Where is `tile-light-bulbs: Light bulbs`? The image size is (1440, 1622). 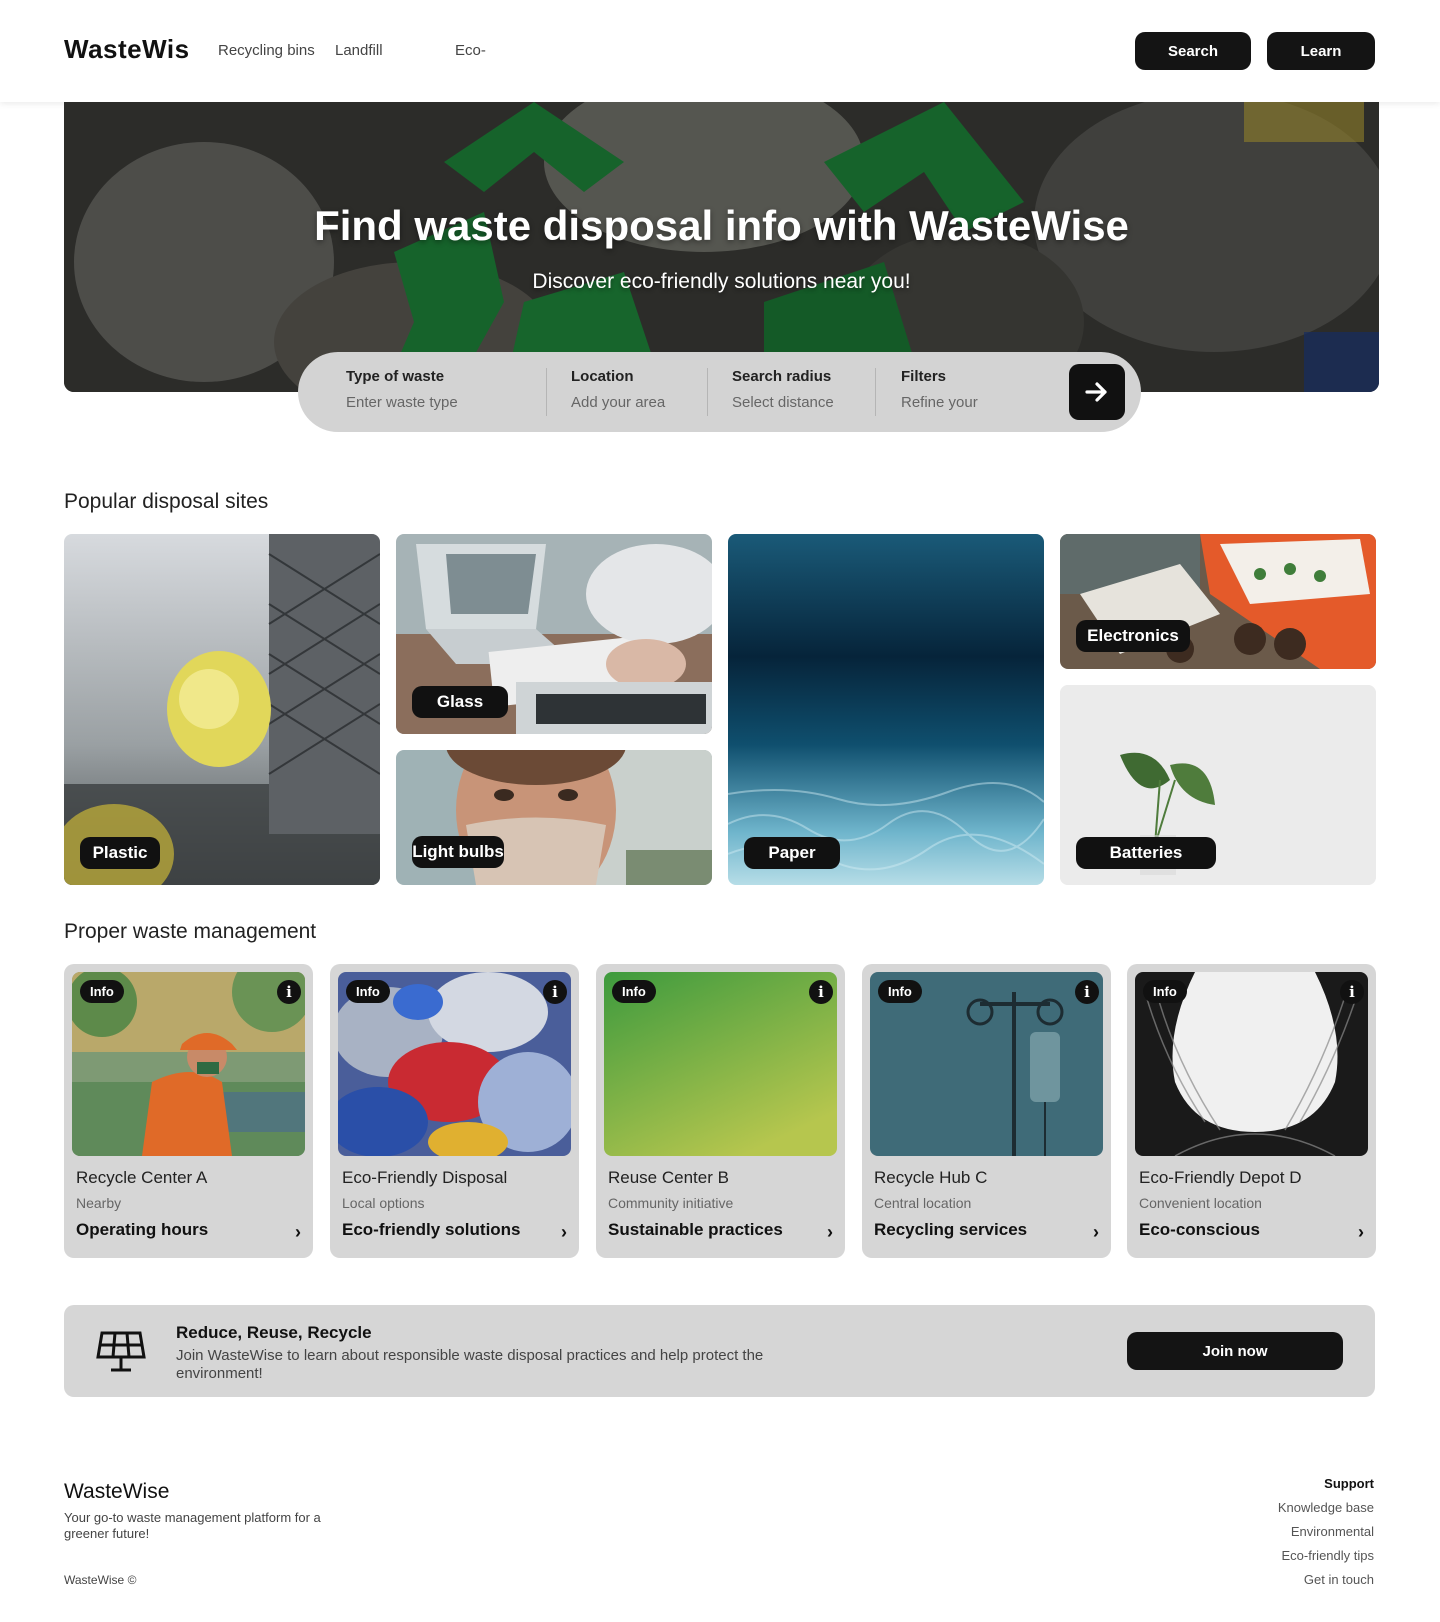 tile-light-bulbs: Light bulbs is located at coordinates (554, 817).